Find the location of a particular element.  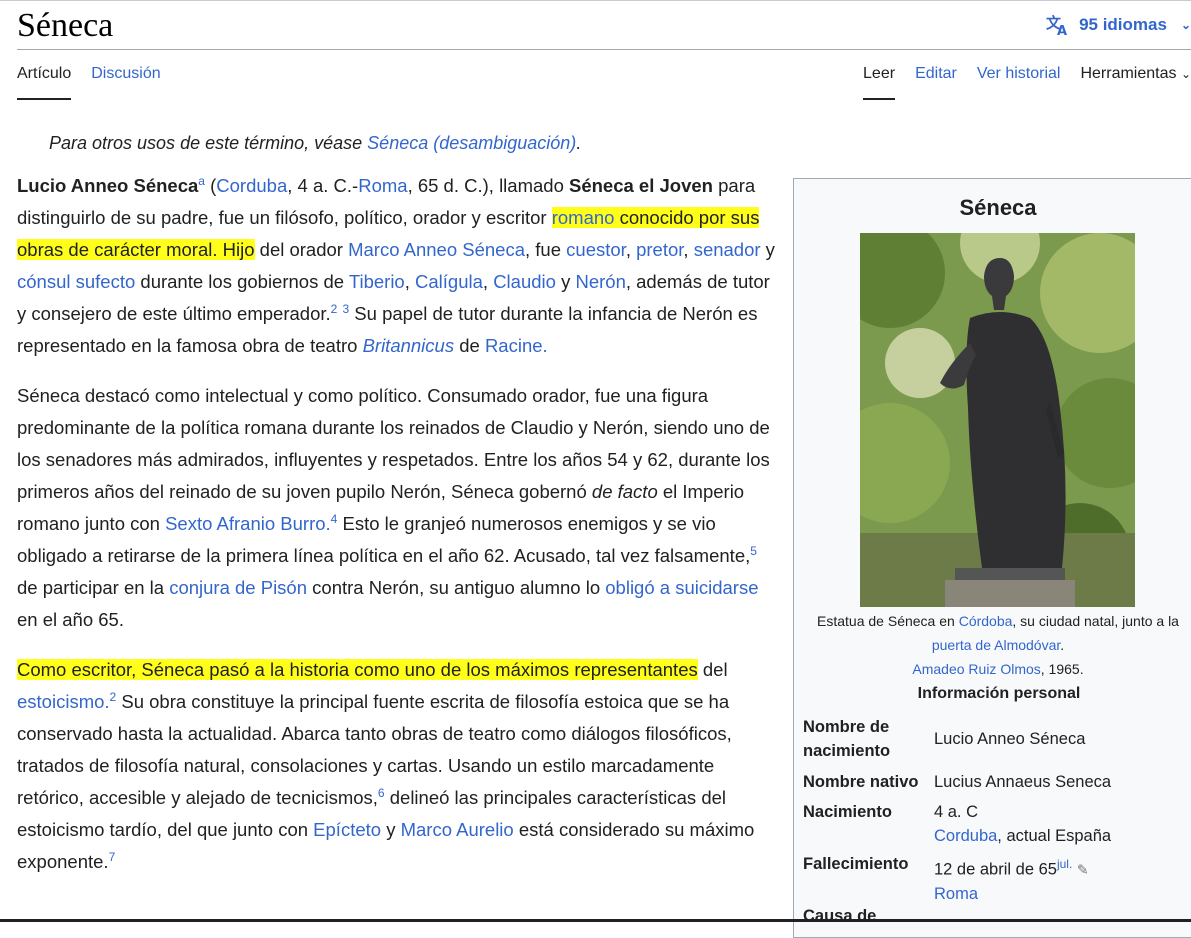

link-epicteto: Epícteto is located at coordinates (347, 829).